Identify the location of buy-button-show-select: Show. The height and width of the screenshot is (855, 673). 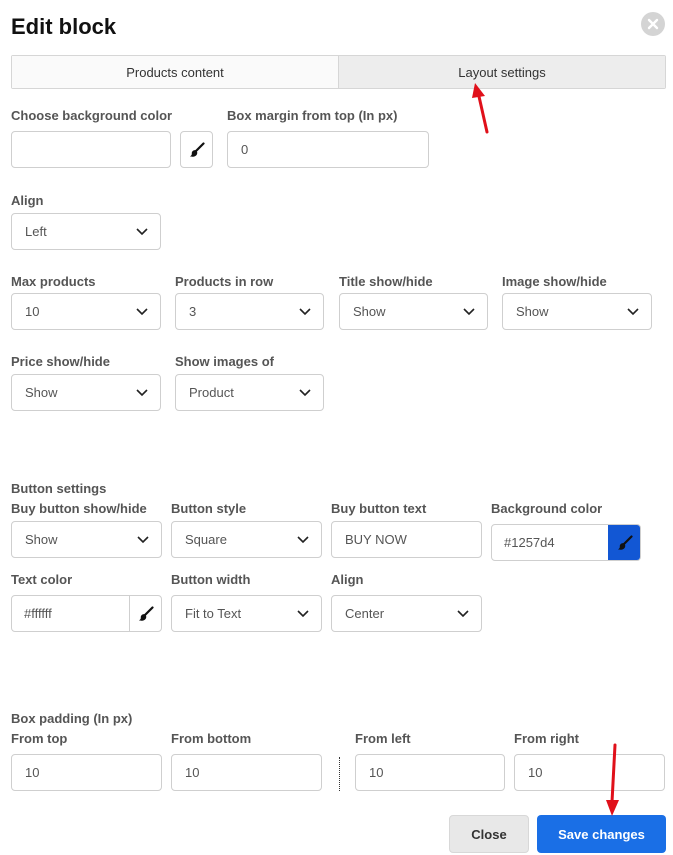
(86, 539).